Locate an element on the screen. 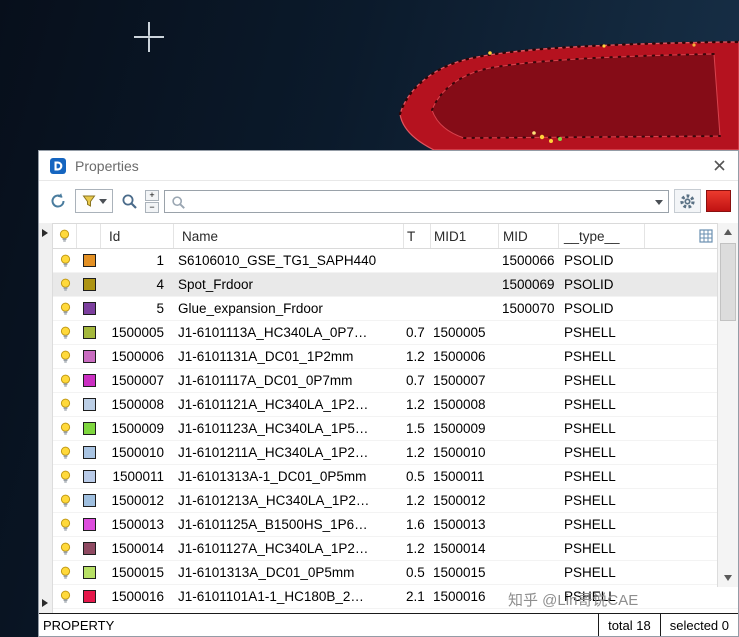 This screenshot has height=637, width=739. cell-mid1: 1500009 is located at coordinates (459, 428).